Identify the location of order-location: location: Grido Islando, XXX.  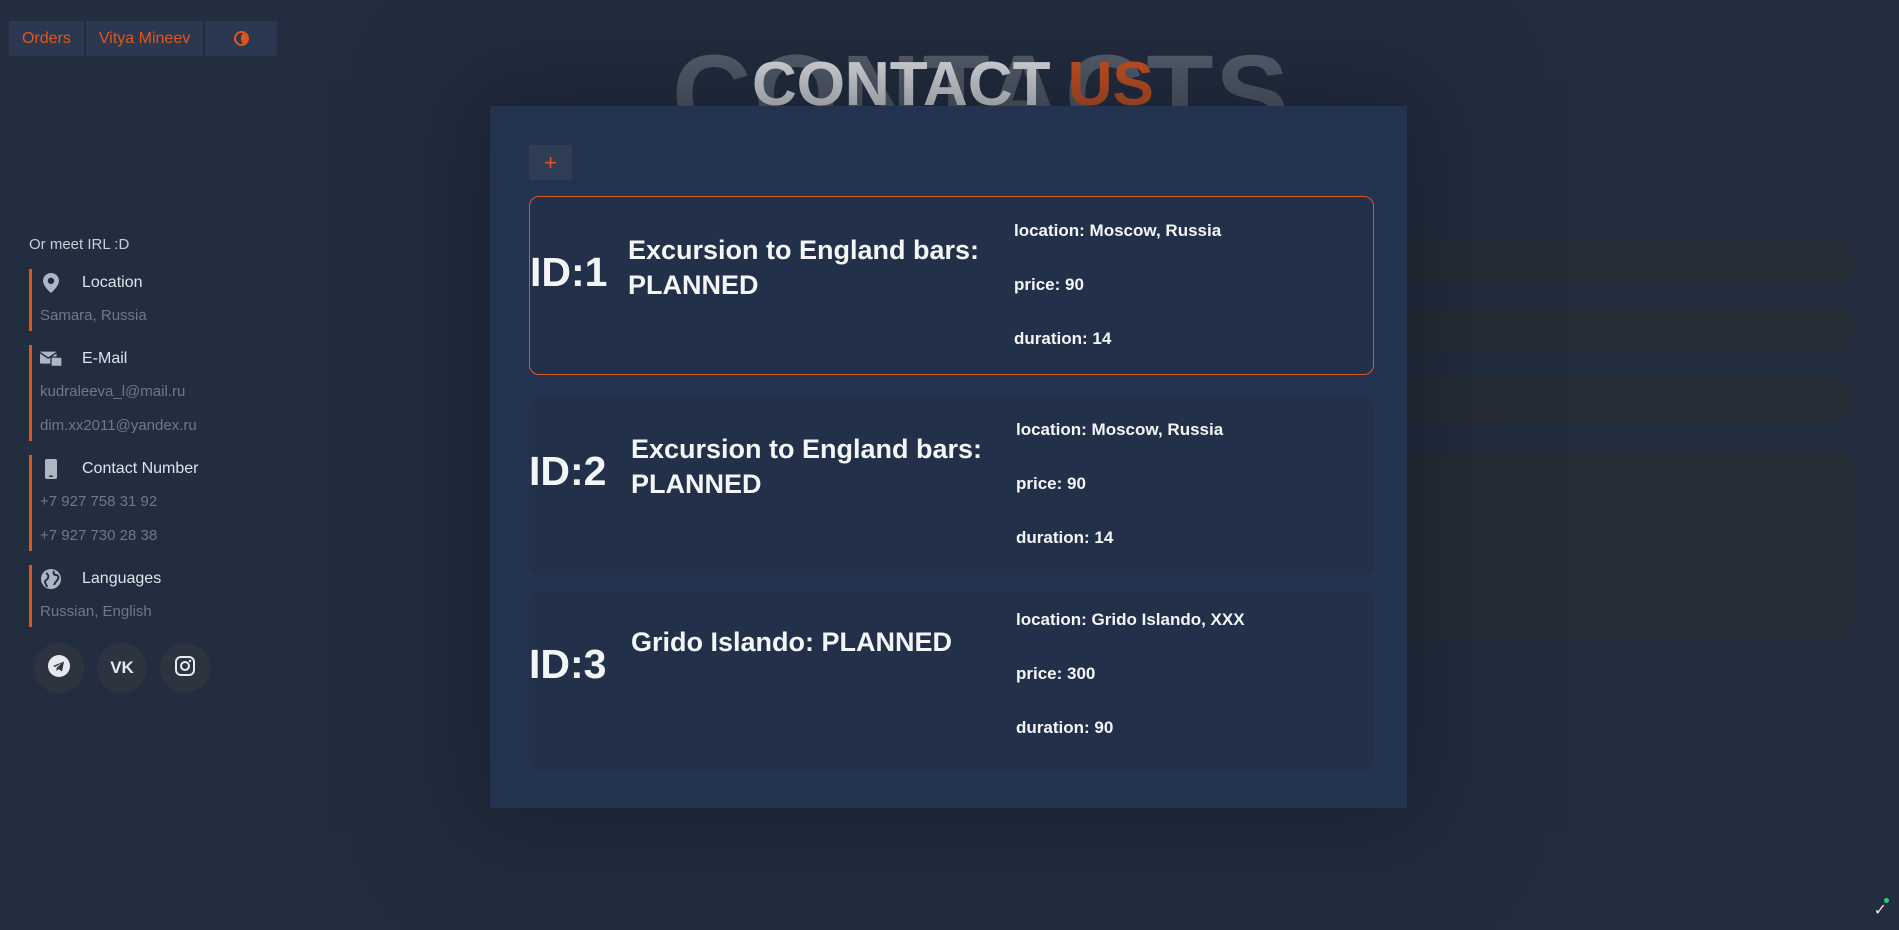
(1130, 619).